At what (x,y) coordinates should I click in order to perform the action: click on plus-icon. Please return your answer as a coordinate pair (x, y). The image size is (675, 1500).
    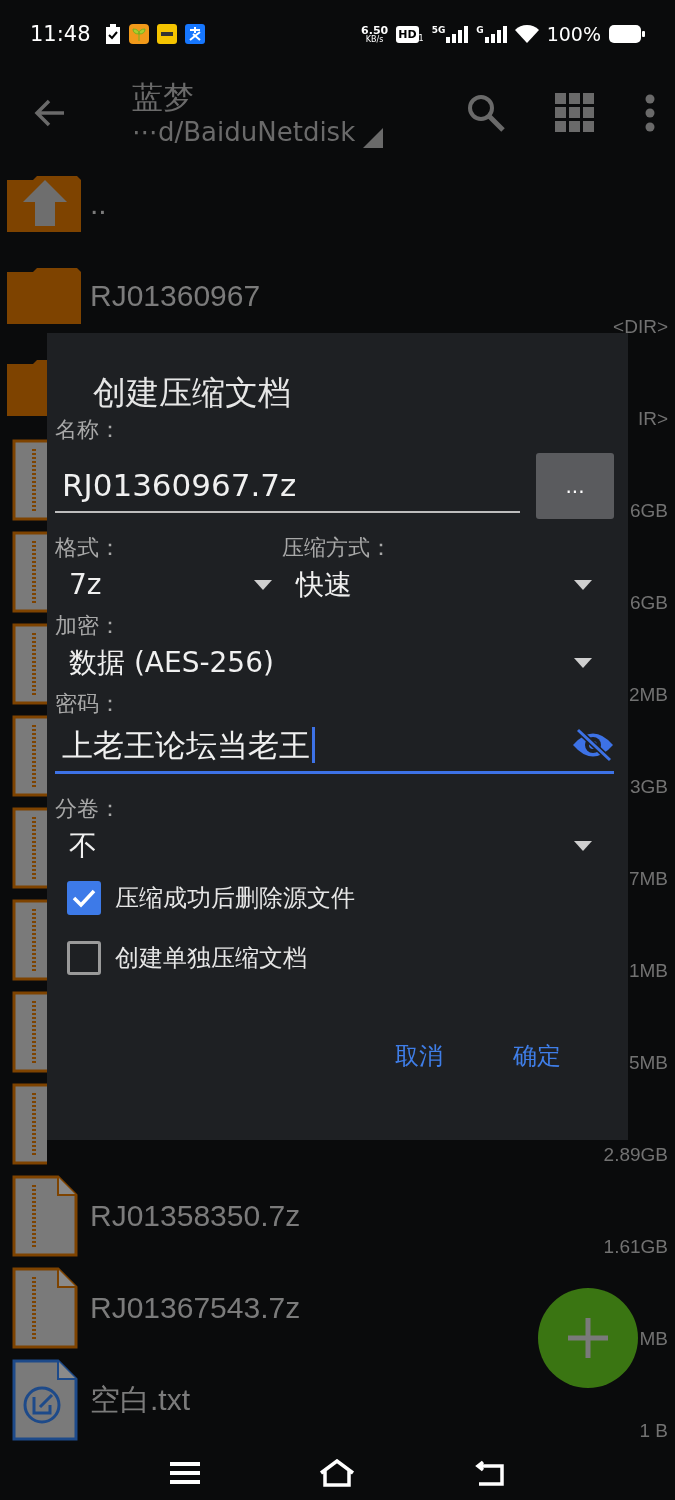
    Looking at the image, I should click on (588, 1338).